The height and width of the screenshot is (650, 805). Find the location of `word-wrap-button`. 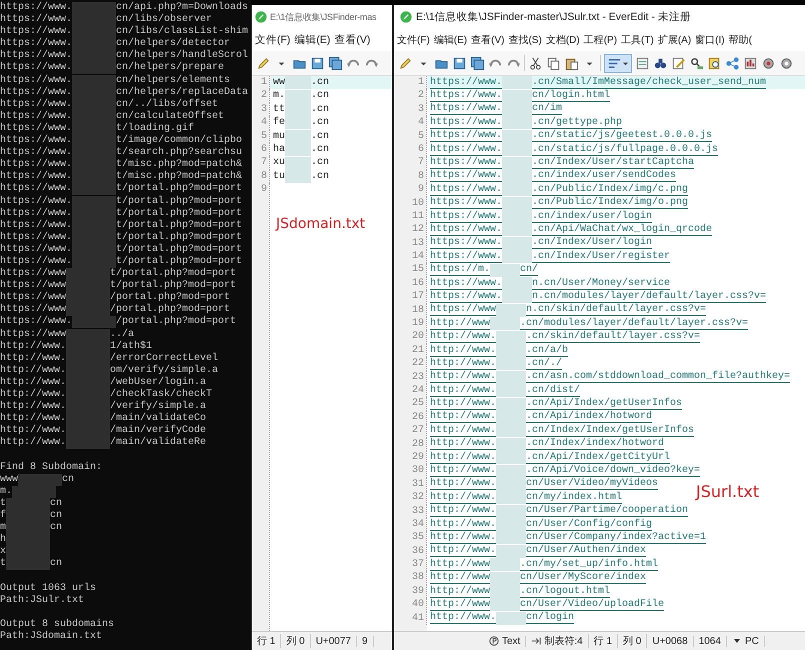

word-wrap-button is located at coordinates (618, 63).